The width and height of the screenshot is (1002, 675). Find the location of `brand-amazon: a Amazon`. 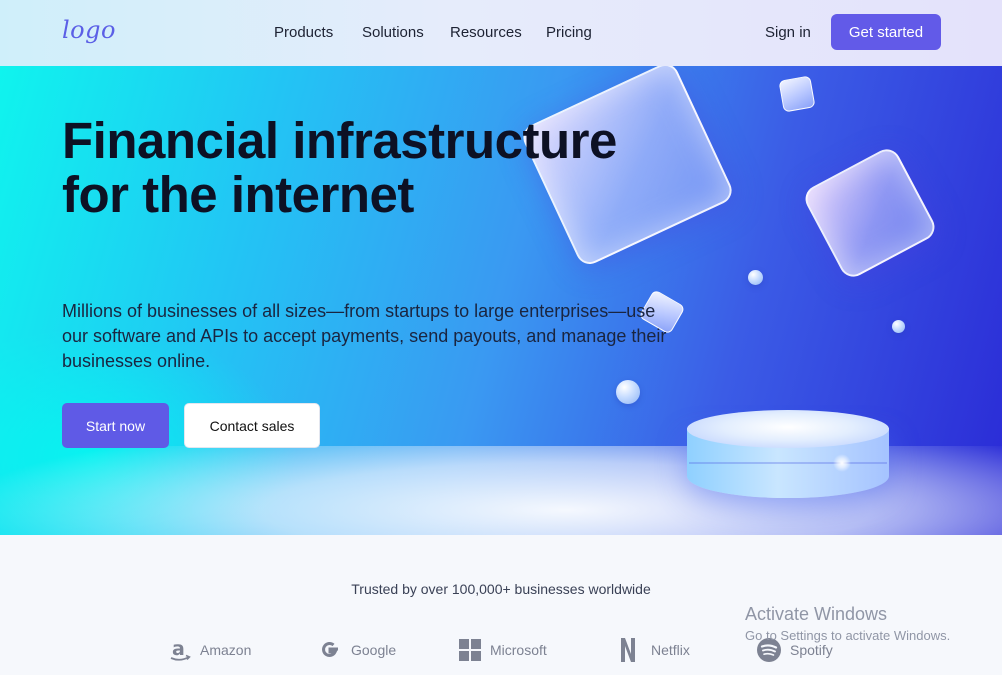

brand-amazon: a Amazon is located at coordinates (209, 650).